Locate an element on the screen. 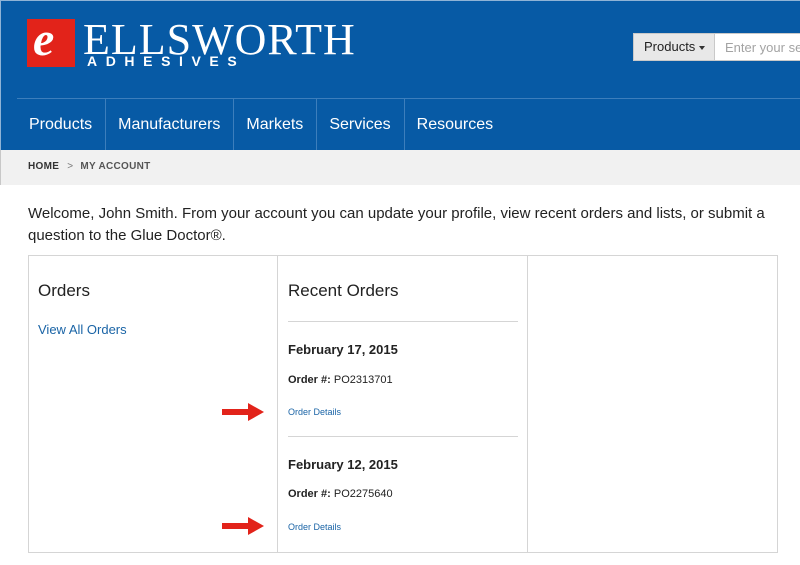  nav-item-products: Products is located at coordinates (62, 125).